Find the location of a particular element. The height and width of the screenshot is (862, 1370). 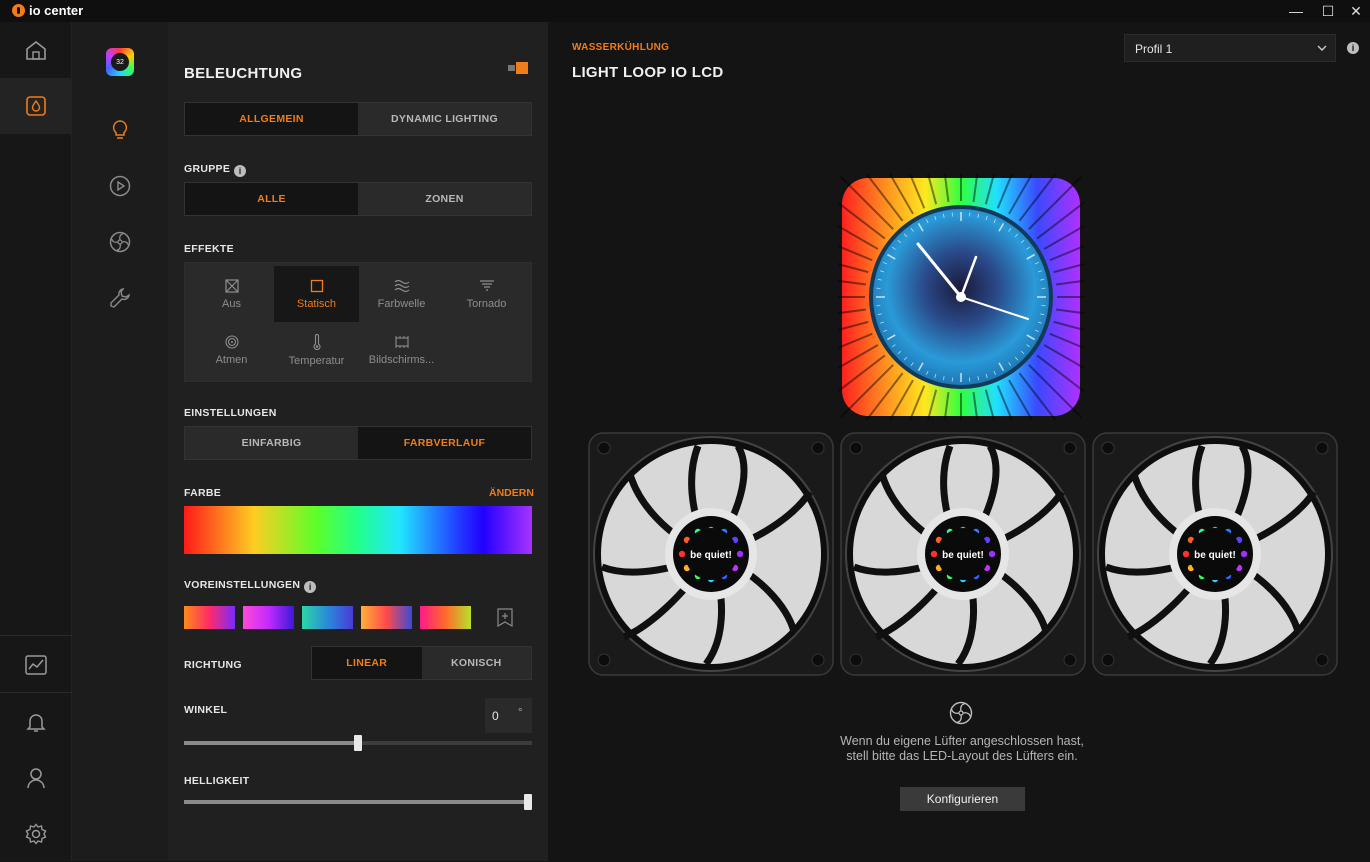

add-preset-icon is located at coordinates (505, 617).